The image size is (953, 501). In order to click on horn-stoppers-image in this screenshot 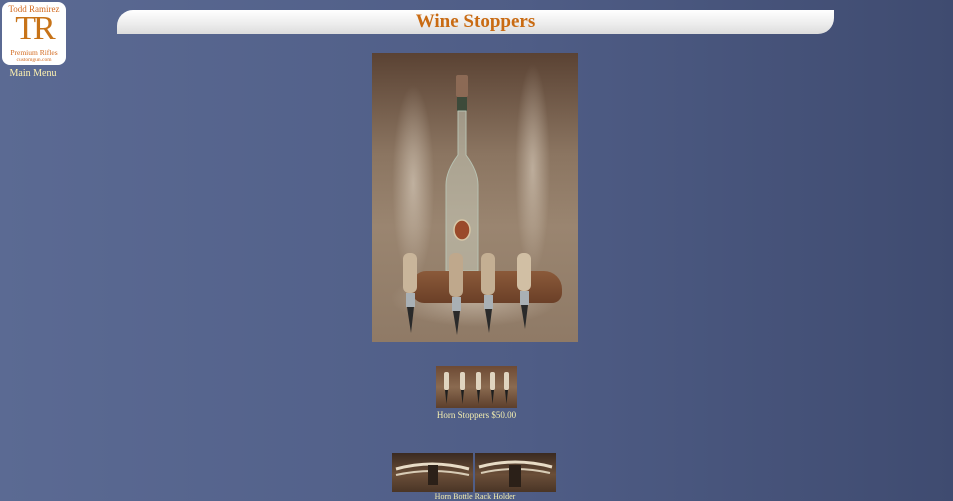, I will do `click(476, 388)`.